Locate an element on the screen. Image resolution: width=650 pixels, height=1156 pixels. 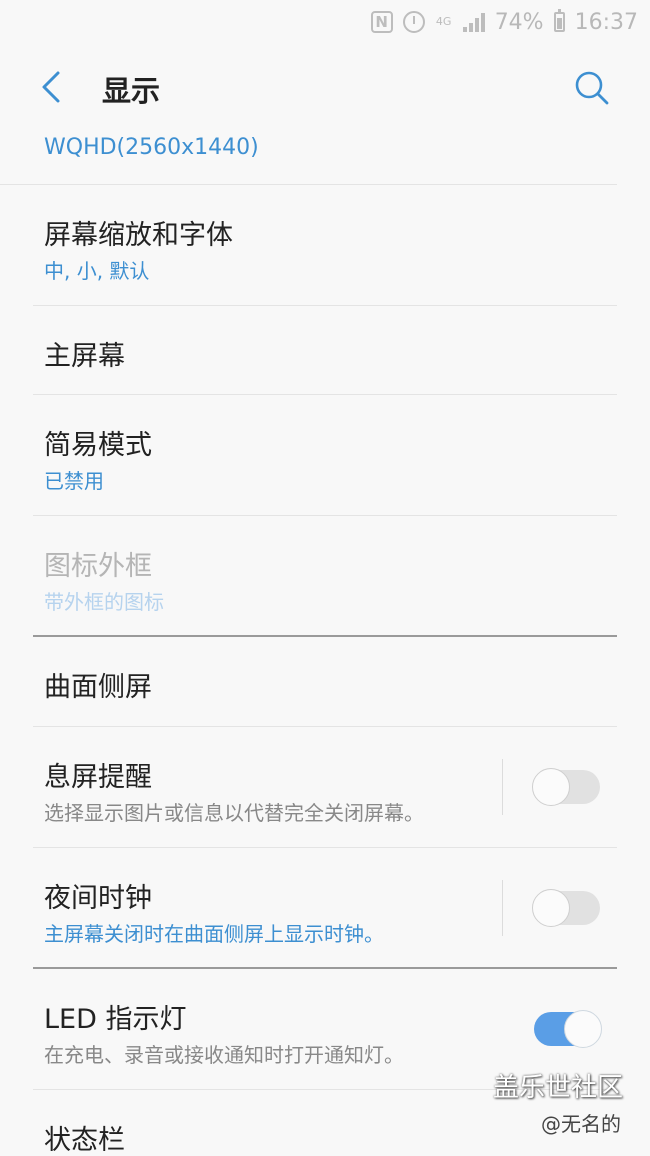
always-on-display-switch is located at coordinates (566, 787).